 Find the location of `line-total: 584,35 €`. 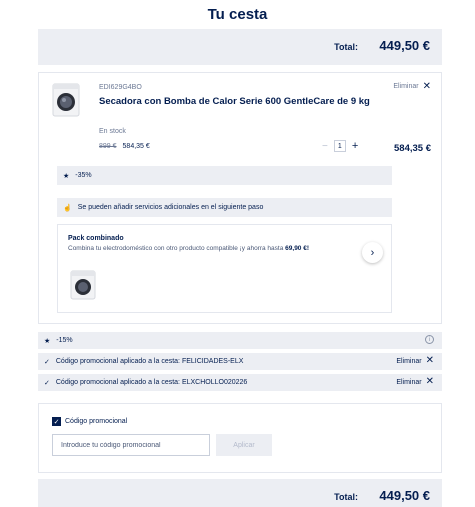

line-total: 584,35 € is located at coordinates (412, 148).